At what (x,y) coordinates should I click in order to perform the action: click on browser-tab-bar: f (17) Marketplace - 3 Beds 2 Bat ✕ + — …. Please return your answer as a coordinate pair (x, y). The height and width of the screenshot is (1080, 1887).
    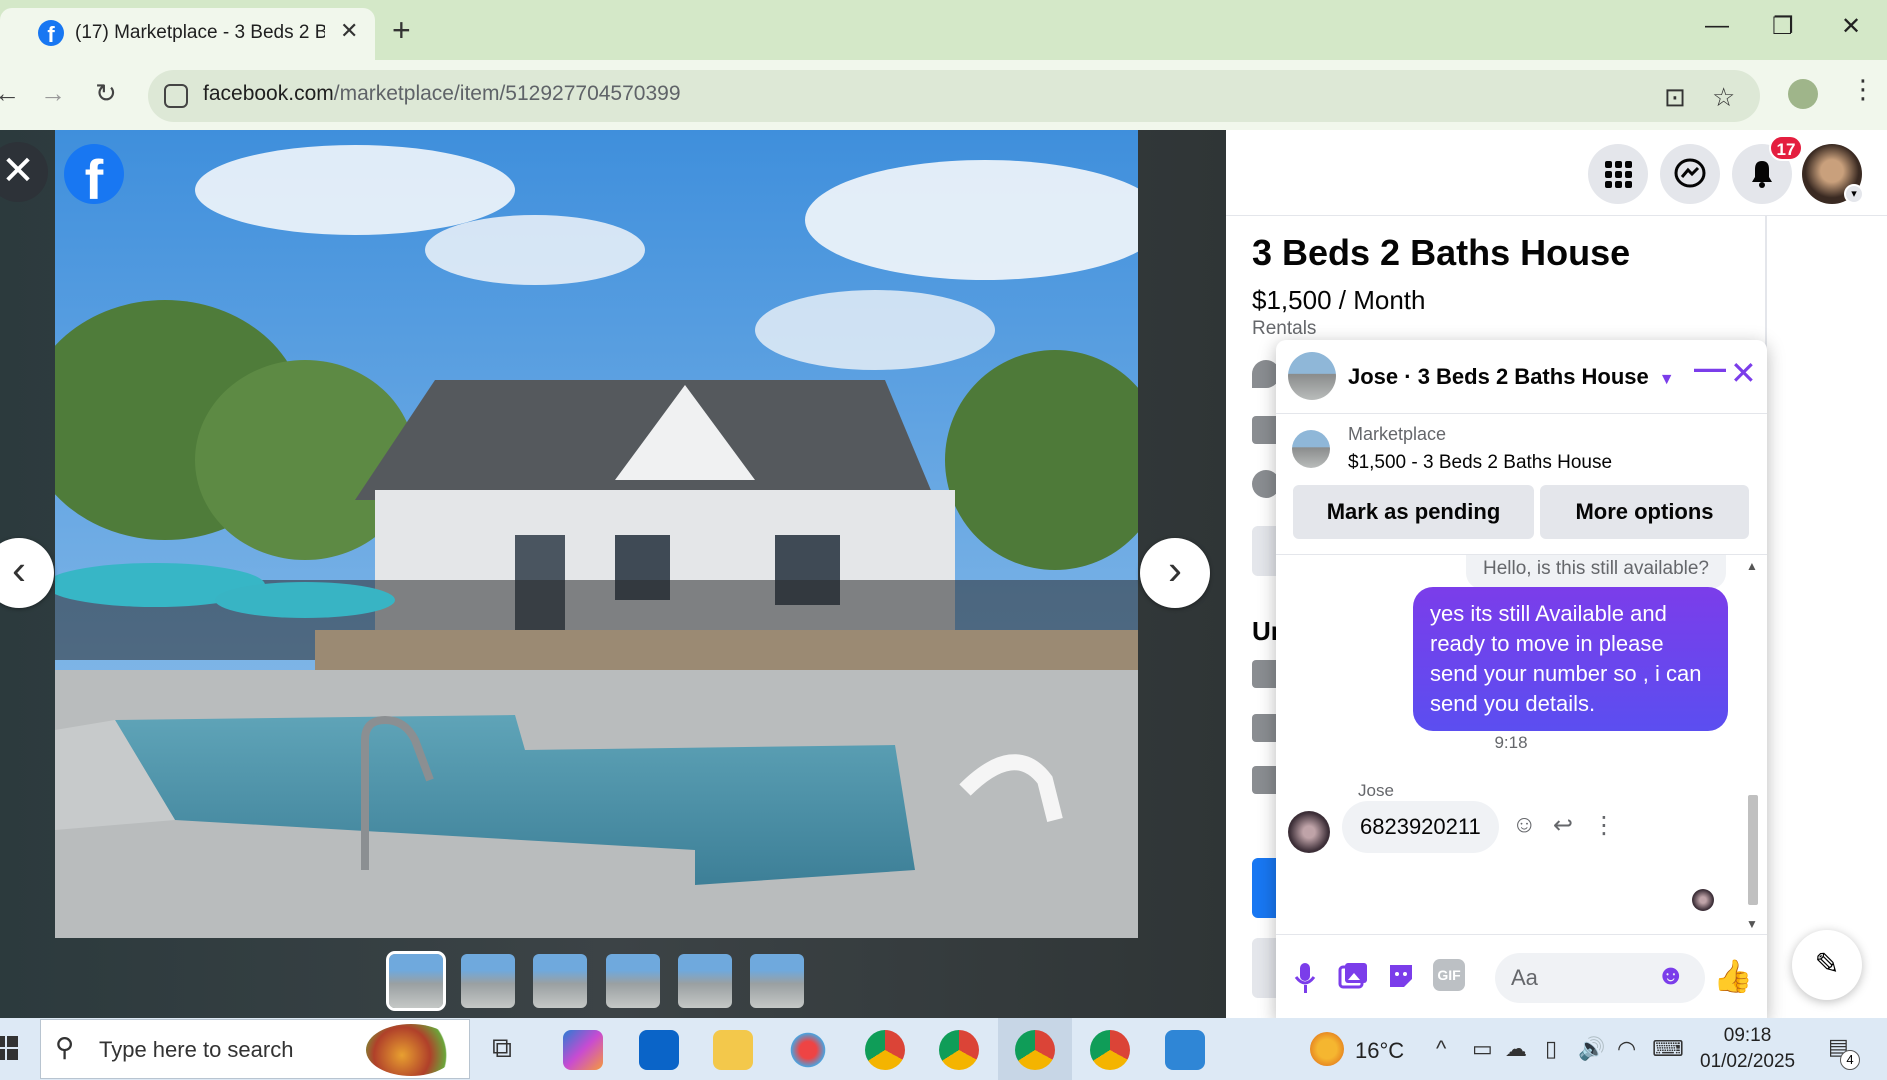
    Looking at the image, I should click on (943, 30).